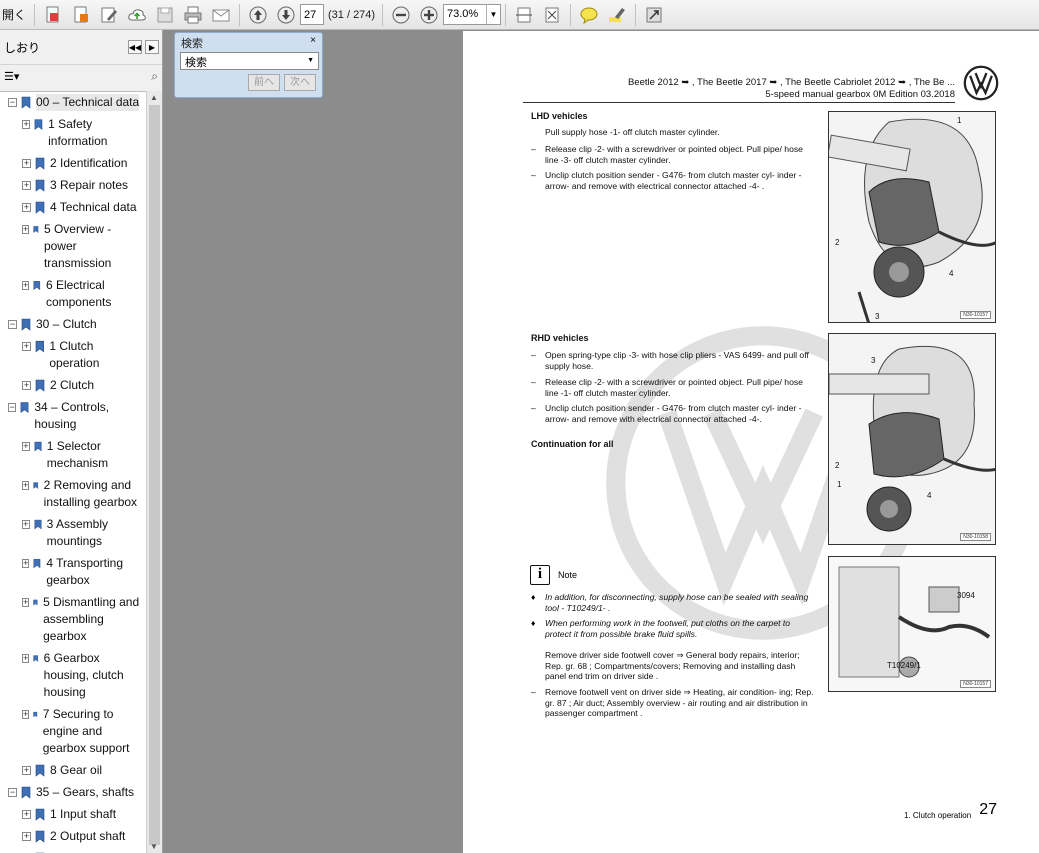 Image resolution: width=1039 pixels, height=853 pixels. Describe the element at coordinates (15, 14) in the screenshot. I see `open-button: 開く` at that location.